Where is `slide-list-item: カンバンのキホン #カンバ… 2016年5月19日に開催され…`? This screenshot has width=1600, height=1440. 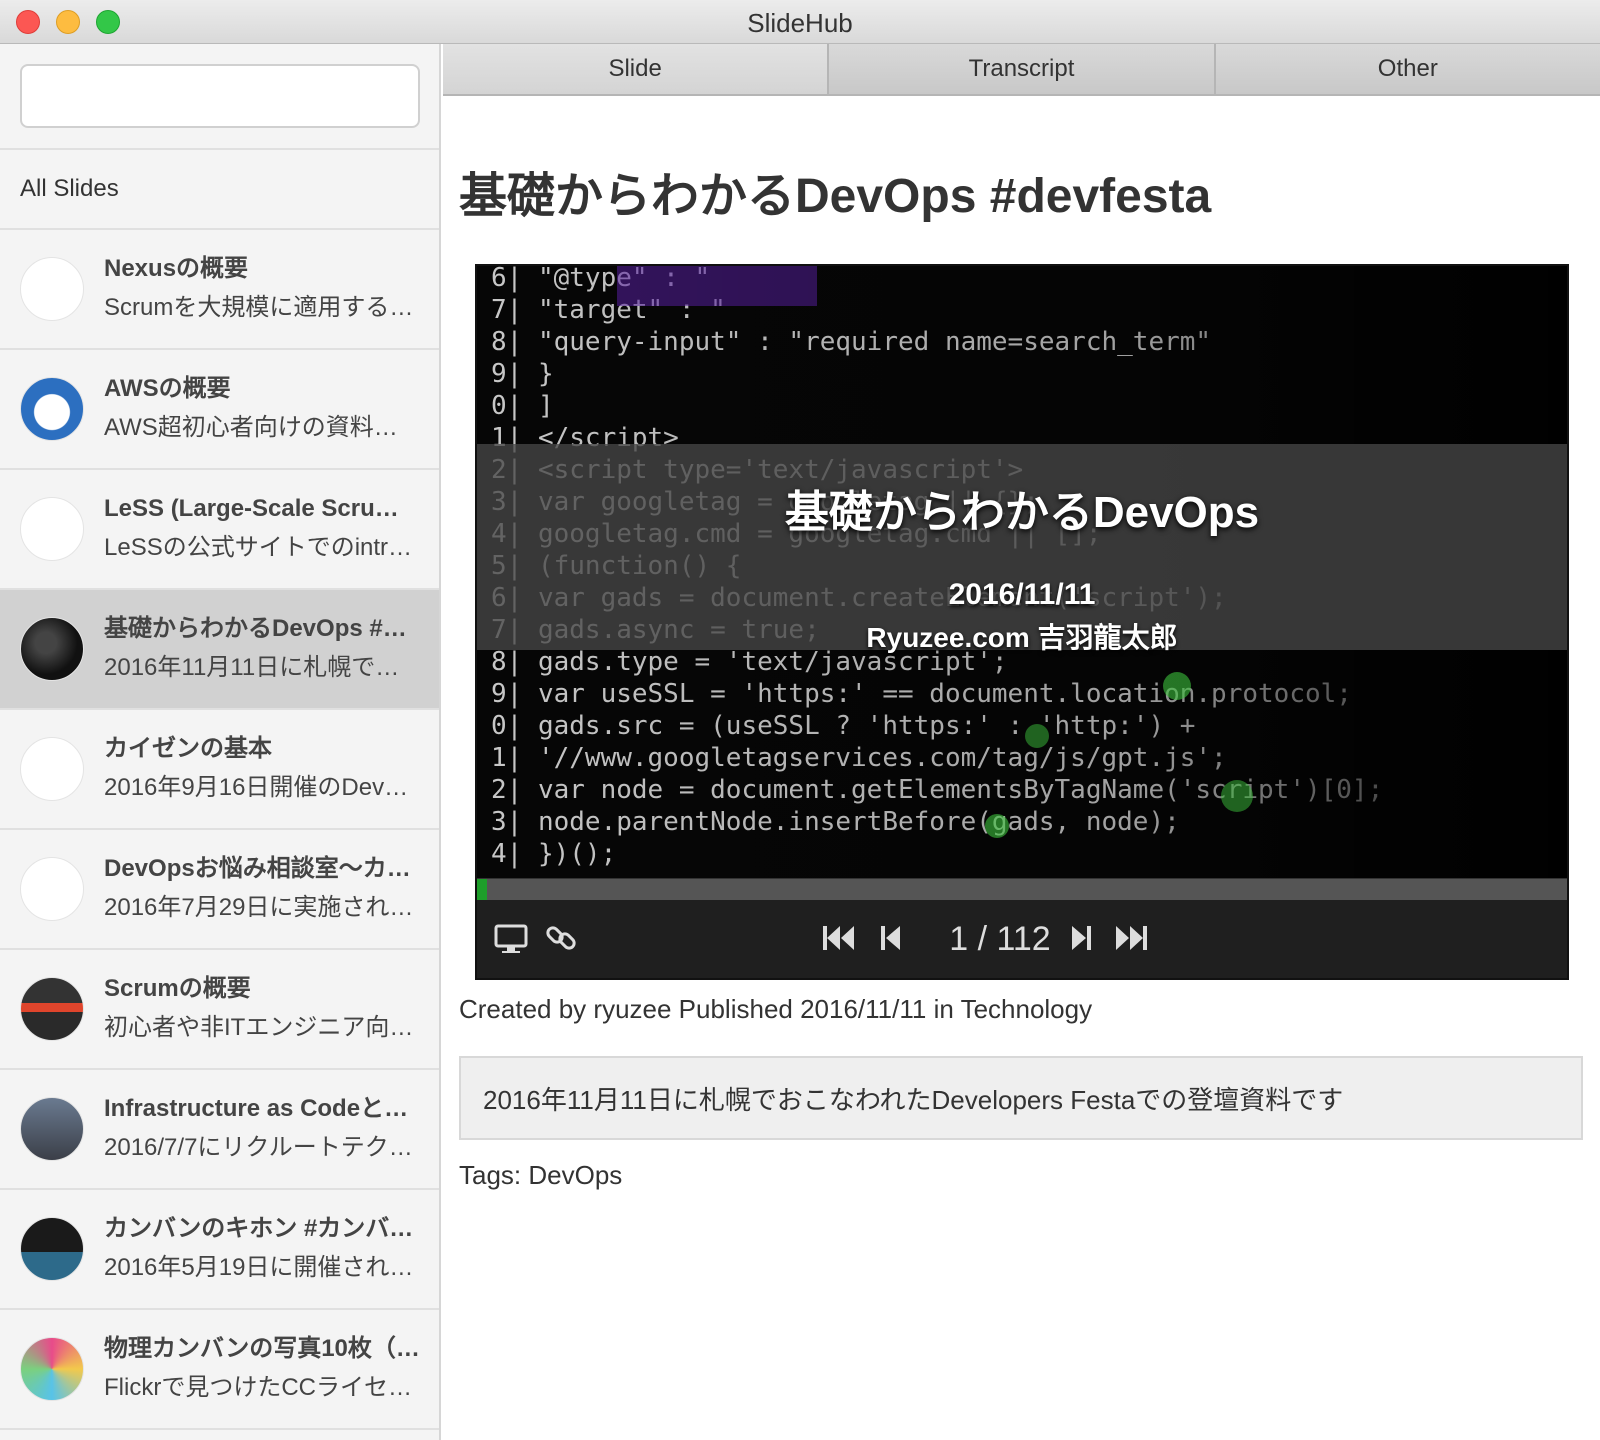 slide-list-item: カンバンのキホン #カンバ… 2016年5月19日に開催され… is located at coordinates (219, 1250).